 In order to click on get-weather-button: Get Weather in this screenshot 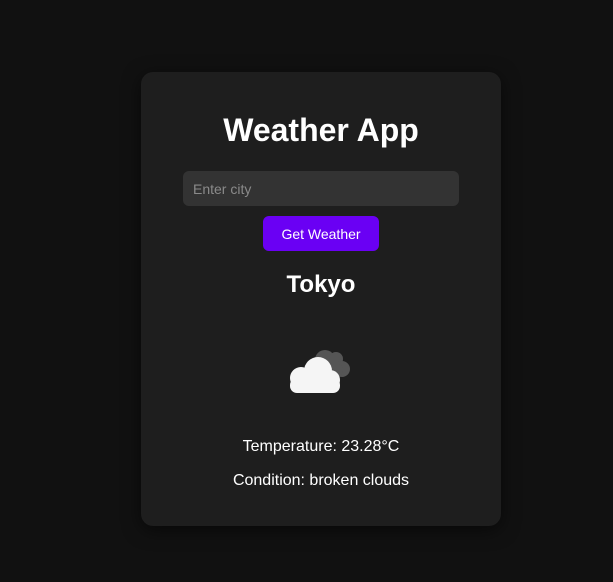, I will do `click(321, 233)`.